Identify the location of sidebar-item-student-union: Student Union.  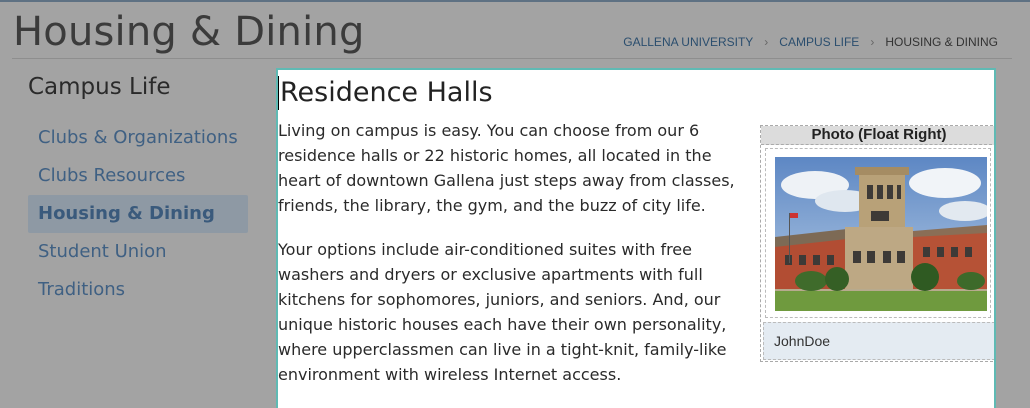
(138, 252).